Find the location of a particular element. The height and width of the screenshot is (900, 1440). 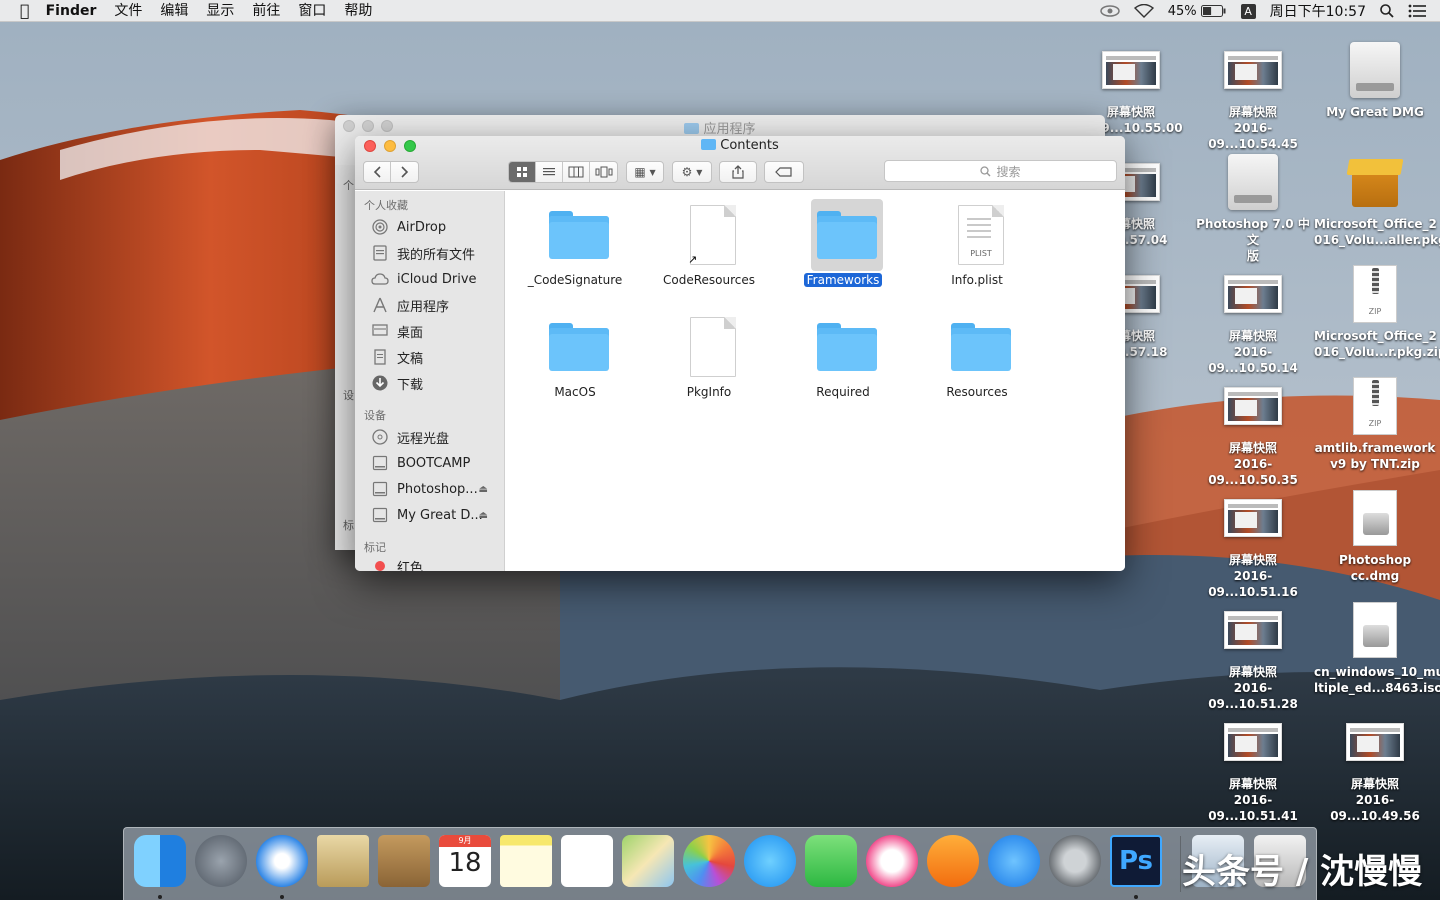

desktop-icon-item: 屏幕快照 2016-09...10.49.56 is located at coordinates (1375, 768).